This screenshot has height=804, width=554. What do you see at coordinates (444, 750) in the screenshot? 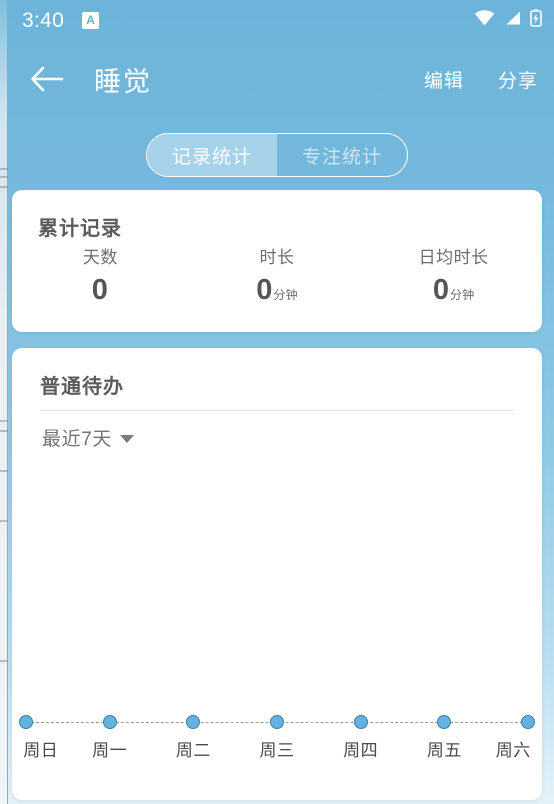
I see `chart-x-label: 周五` at bounding box center [444, 750].